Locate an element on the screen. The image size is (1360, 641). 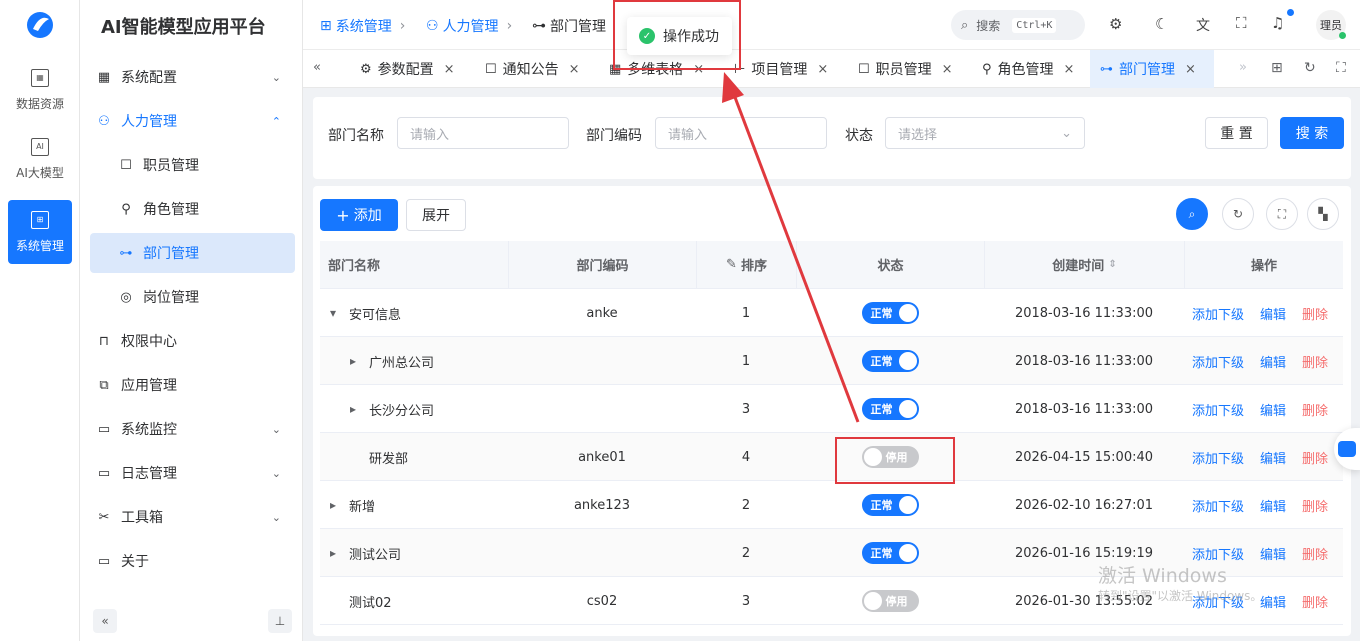
watermark-title: 激活 Windows is located at coordinates (1162, 576).